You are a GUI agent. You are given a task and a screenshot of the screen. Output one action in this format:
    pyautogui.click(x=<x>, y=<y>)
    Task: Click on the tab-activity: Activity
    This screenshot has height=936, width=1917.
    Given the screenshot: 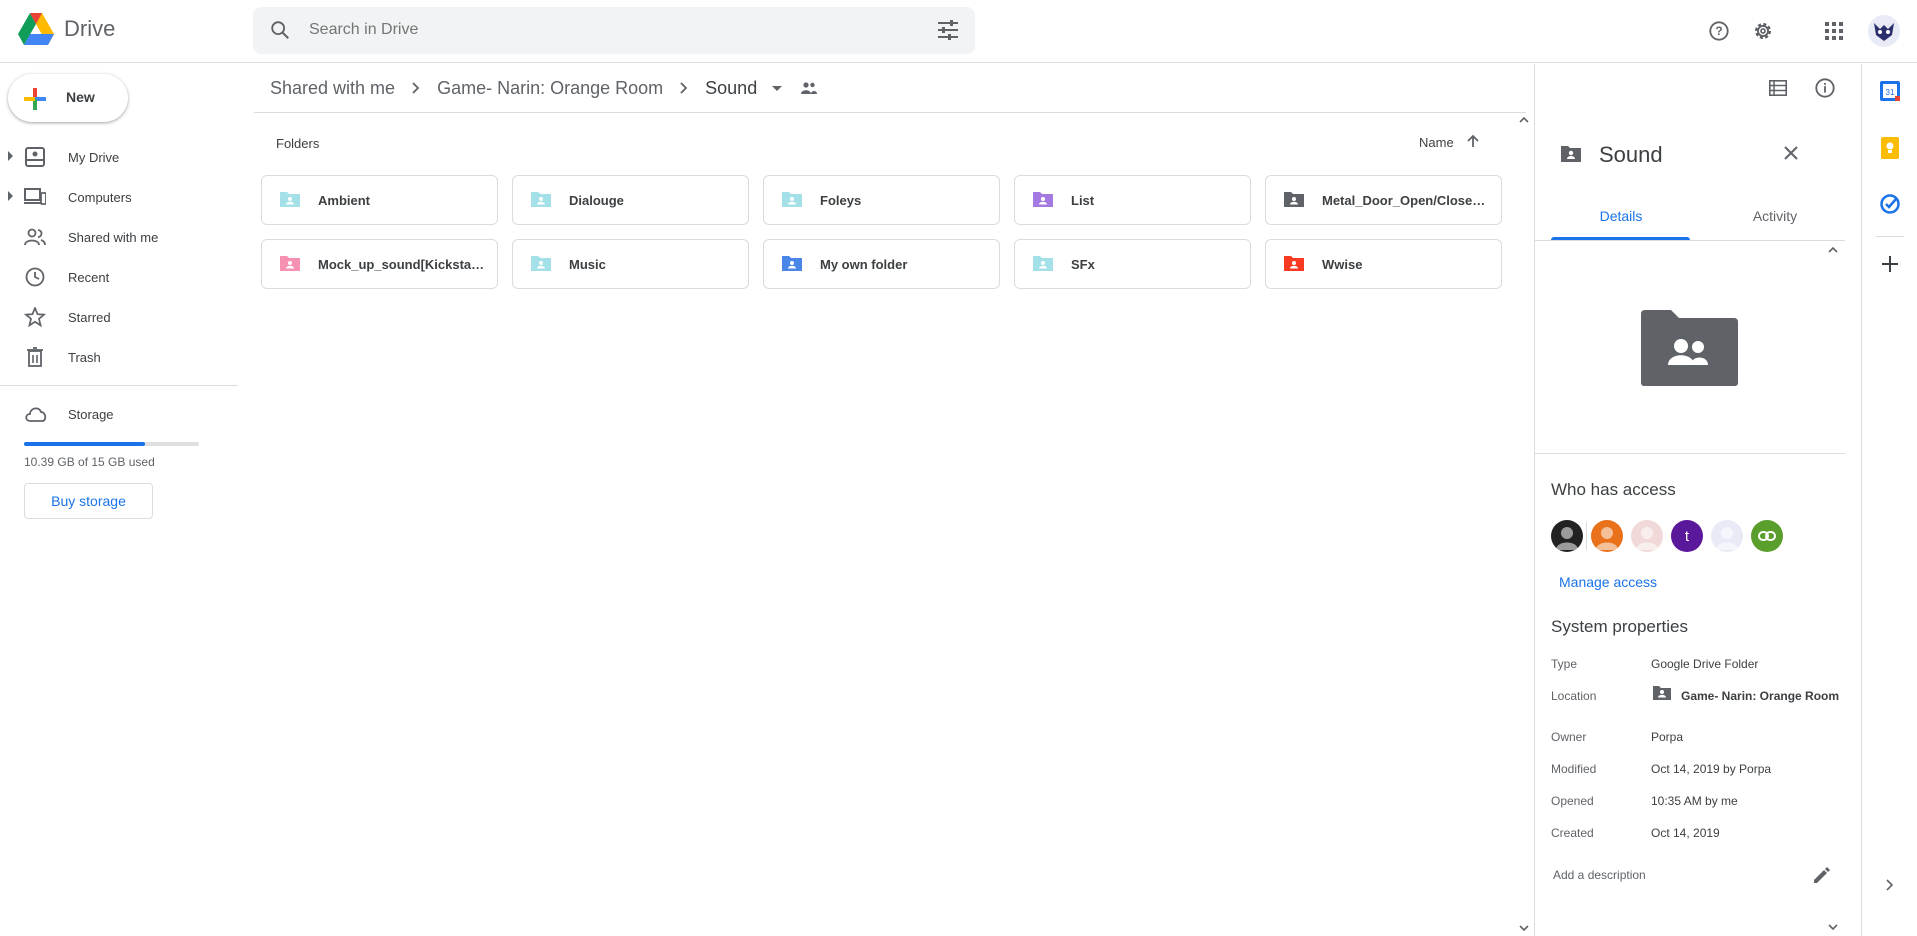 What is the action you would take?
    pyautogui.click(x=1775, y=216)
    